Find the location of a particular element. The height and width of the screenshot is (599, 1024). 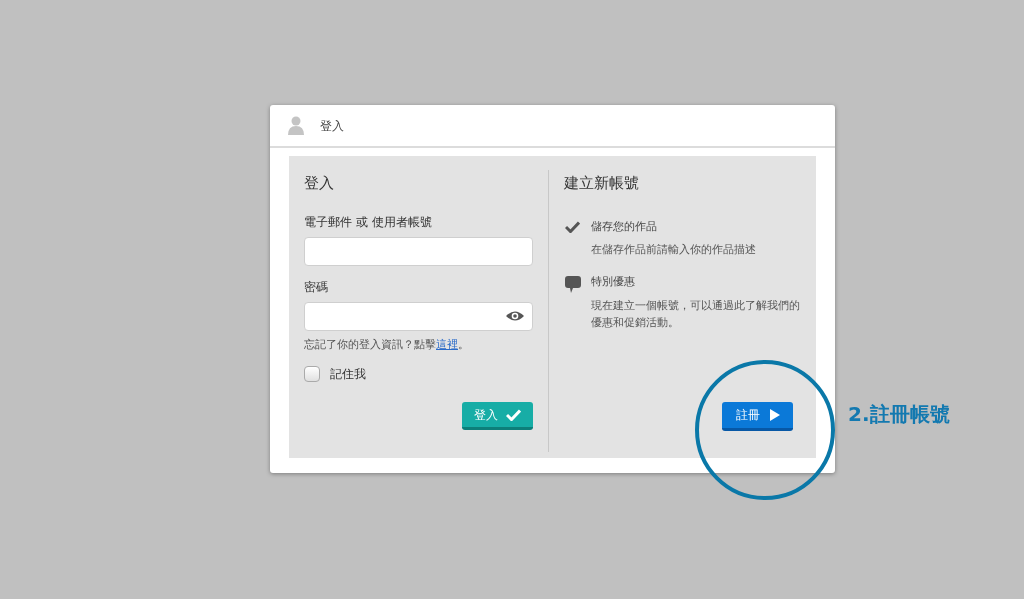

section-heading: 建立新帳號 is located at coordinates (602, 183).